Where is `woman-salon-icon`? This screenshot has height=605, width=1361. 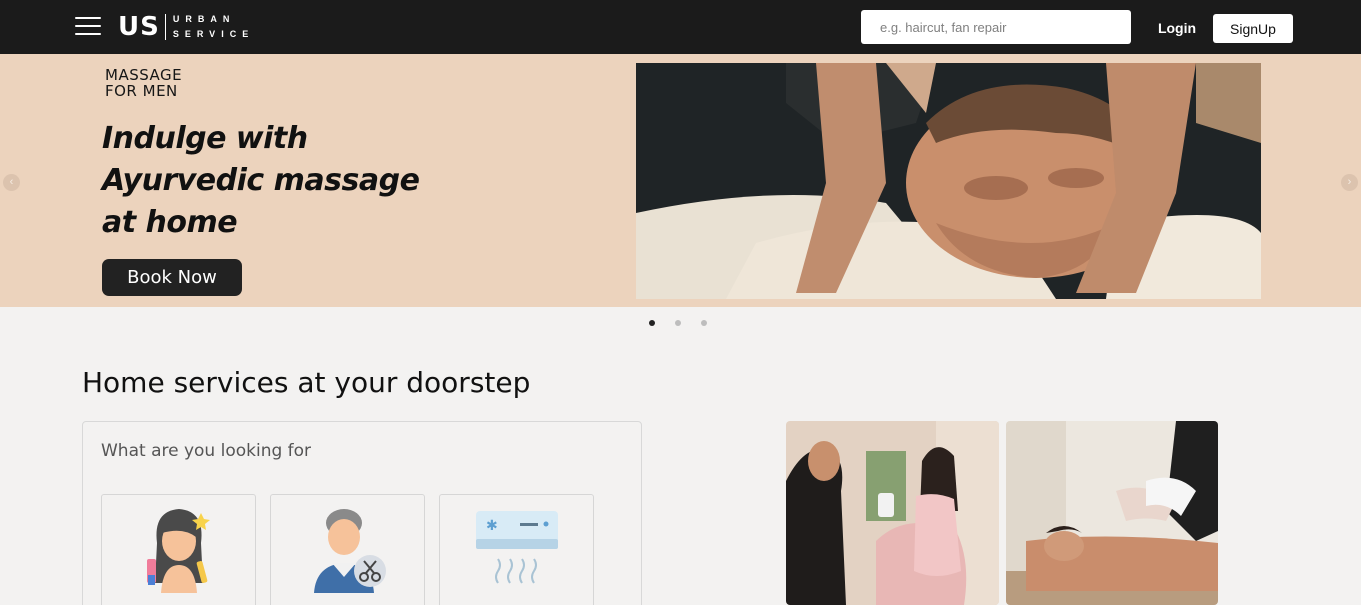 woman-salon-icon is located at coordinates (178, 551).